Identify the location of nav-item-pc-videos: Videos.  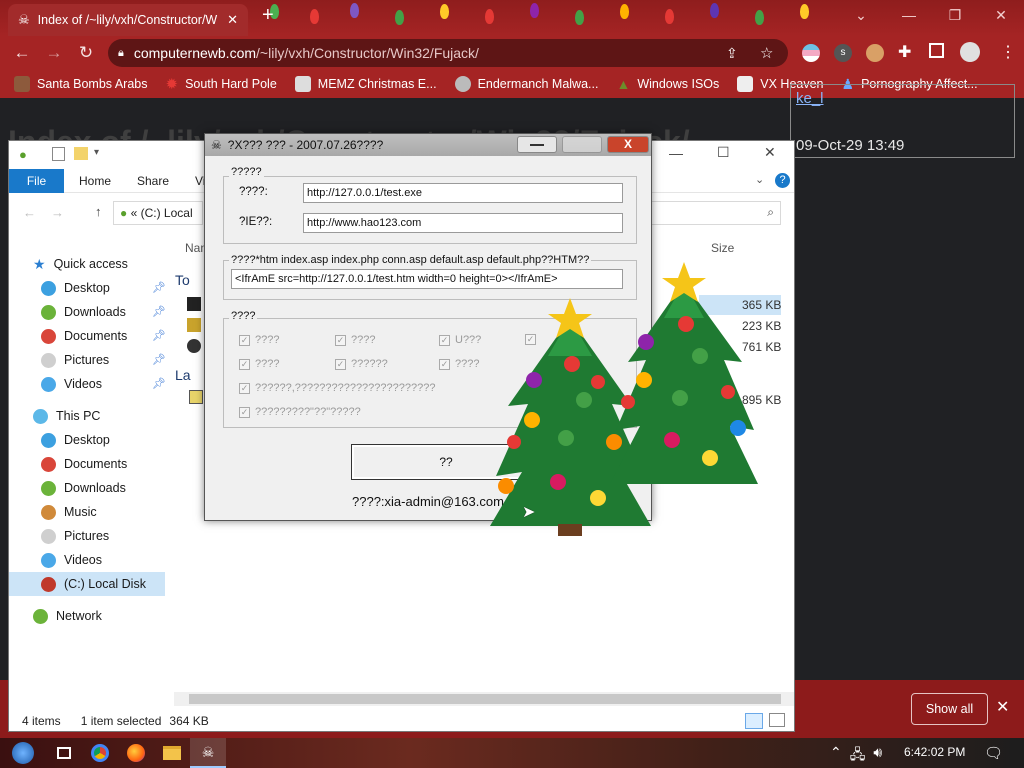
(71, 560).